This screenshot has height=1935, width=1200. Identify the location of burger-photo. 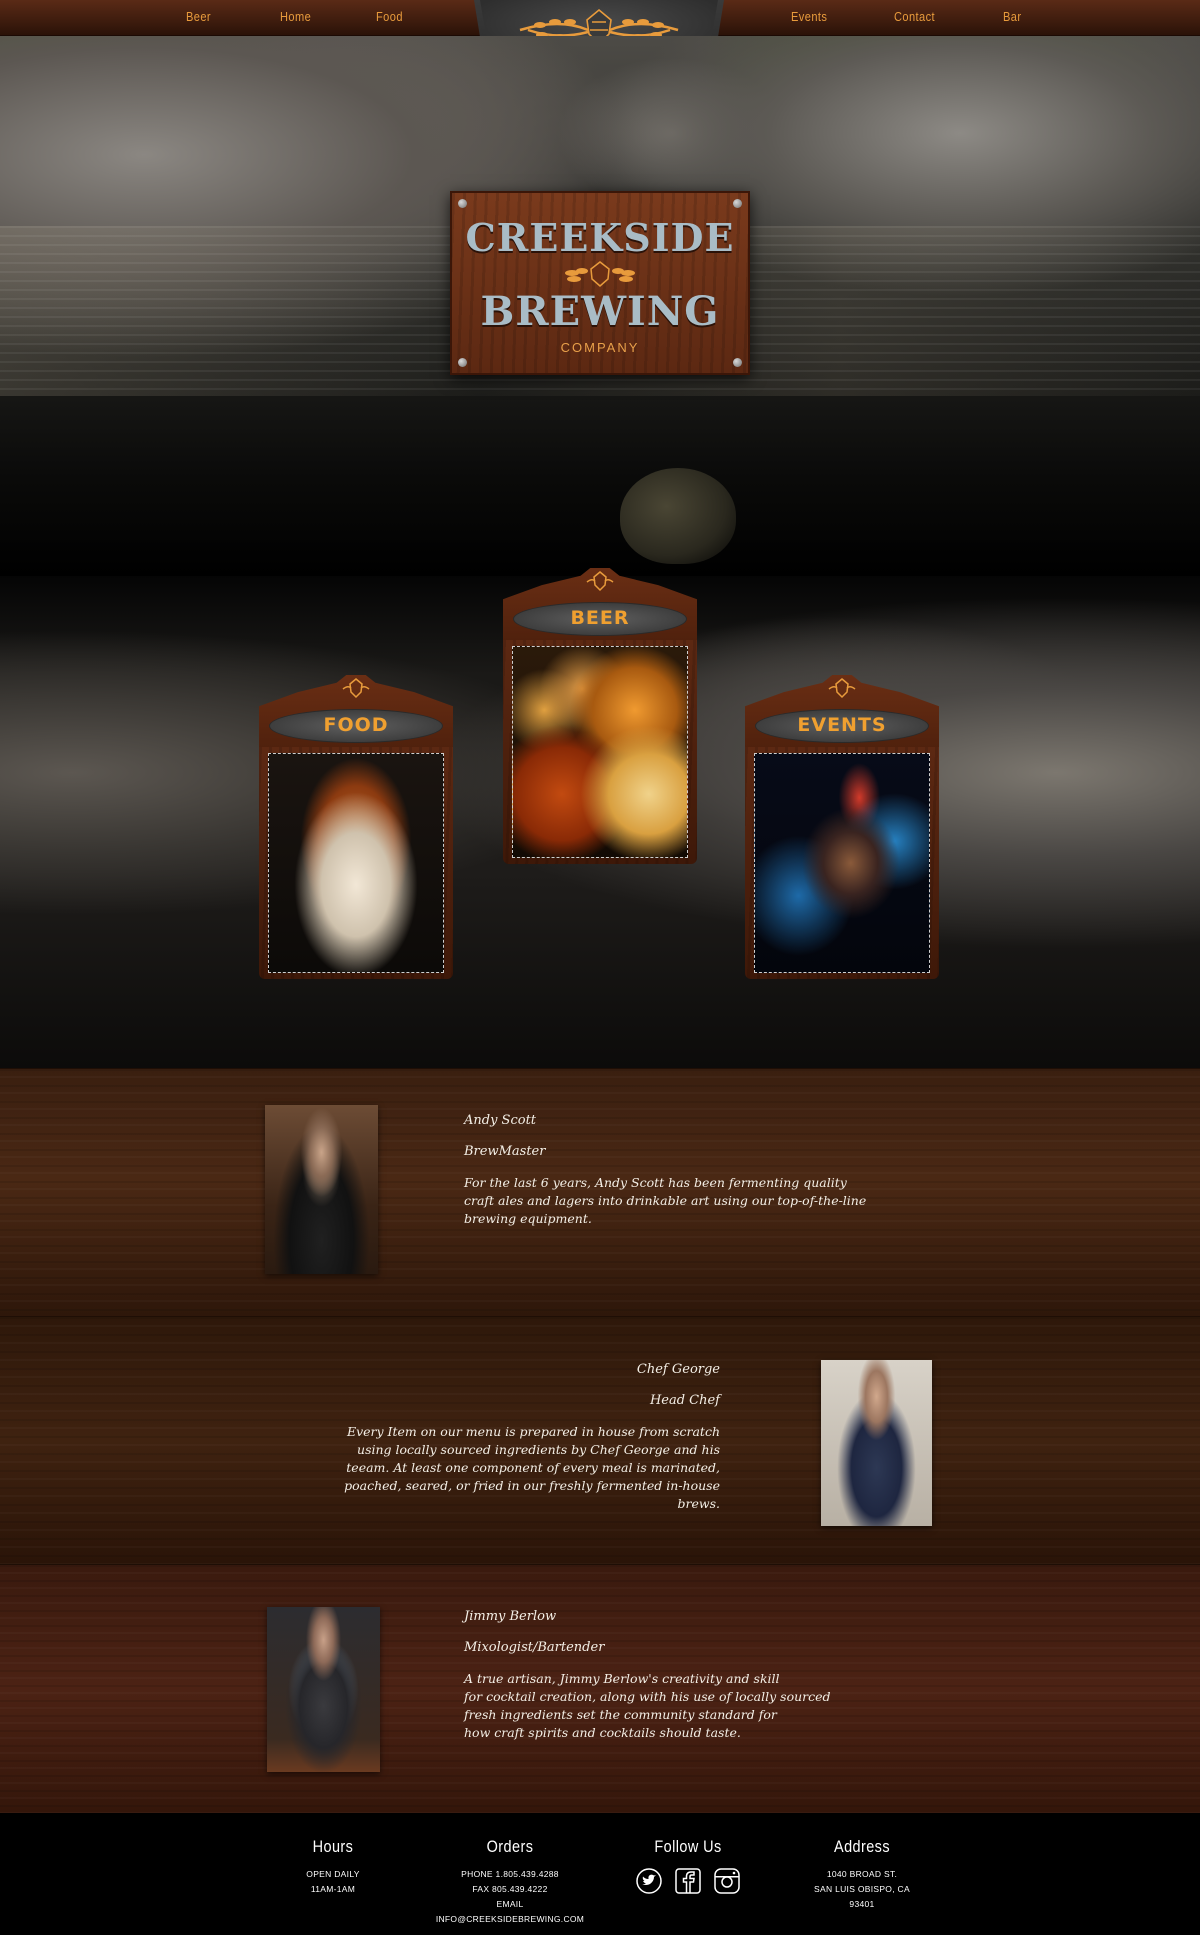
(356, 863).